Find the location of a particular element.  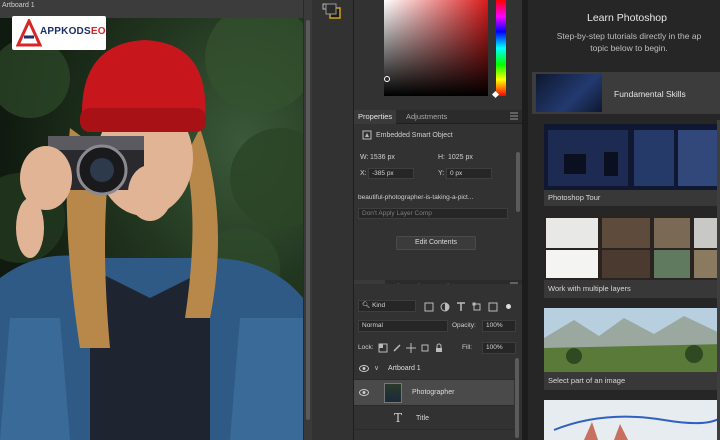

y-label: Y: is located at coordinates (441, 173).